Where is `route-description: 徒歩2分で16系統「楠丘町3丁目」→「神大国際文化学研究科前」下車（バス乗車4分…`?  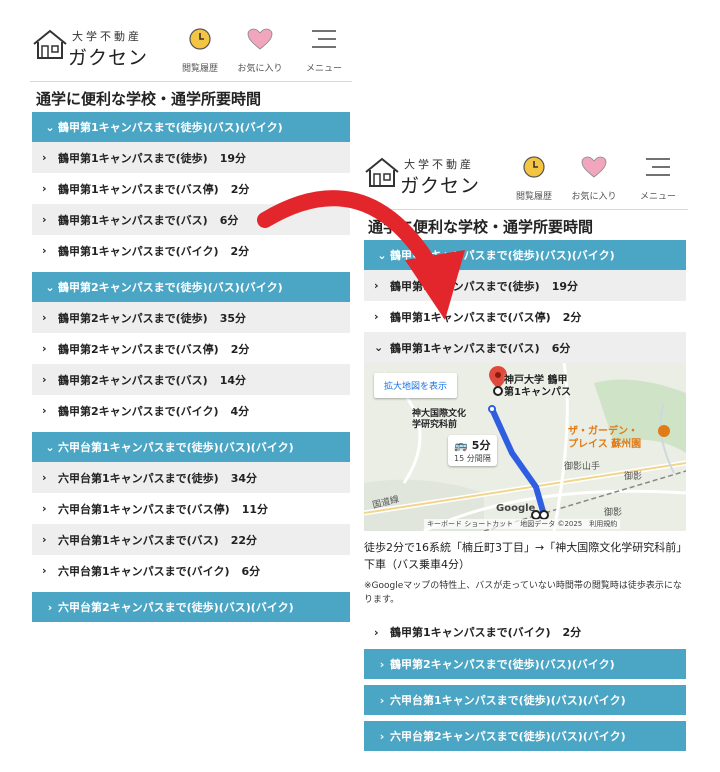 route-description: 徒歩2分で16系統「楠丘町3丁目」→「神大国際文化学研究科前」下車（バス乗車4分… is located at coordinates (523, 556).